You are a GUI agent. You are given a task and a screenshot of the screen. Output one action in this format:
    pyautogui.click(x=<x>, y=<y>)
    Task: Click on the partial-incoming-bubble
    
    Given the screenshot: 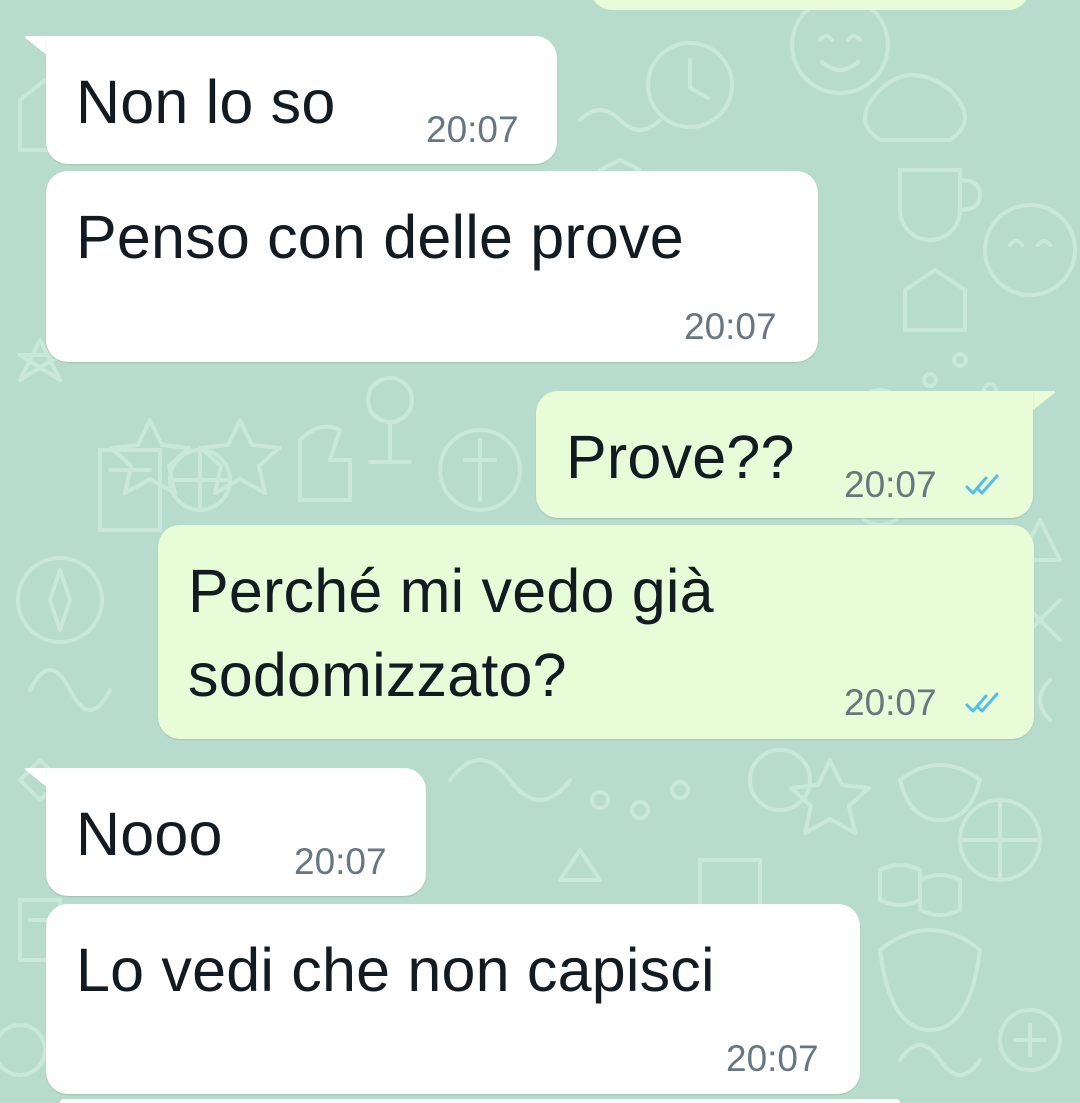 What is the action you would take?
    pyautogui.click(x=480, y=1101)
    